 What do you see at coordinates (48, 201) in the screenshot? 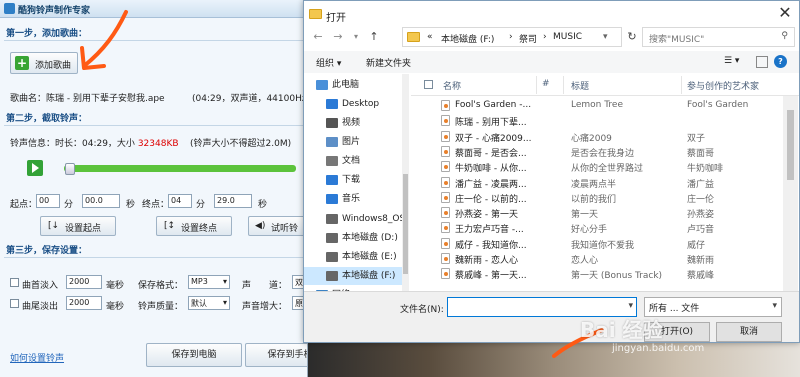
I see `start-min-input: 00` at bounding box center [48, 201].